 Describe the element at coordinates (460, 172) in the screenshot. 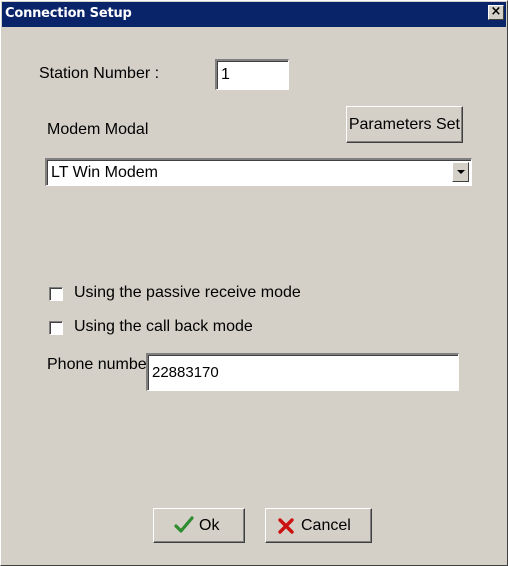

I see `chevron-down-icon` at that location.